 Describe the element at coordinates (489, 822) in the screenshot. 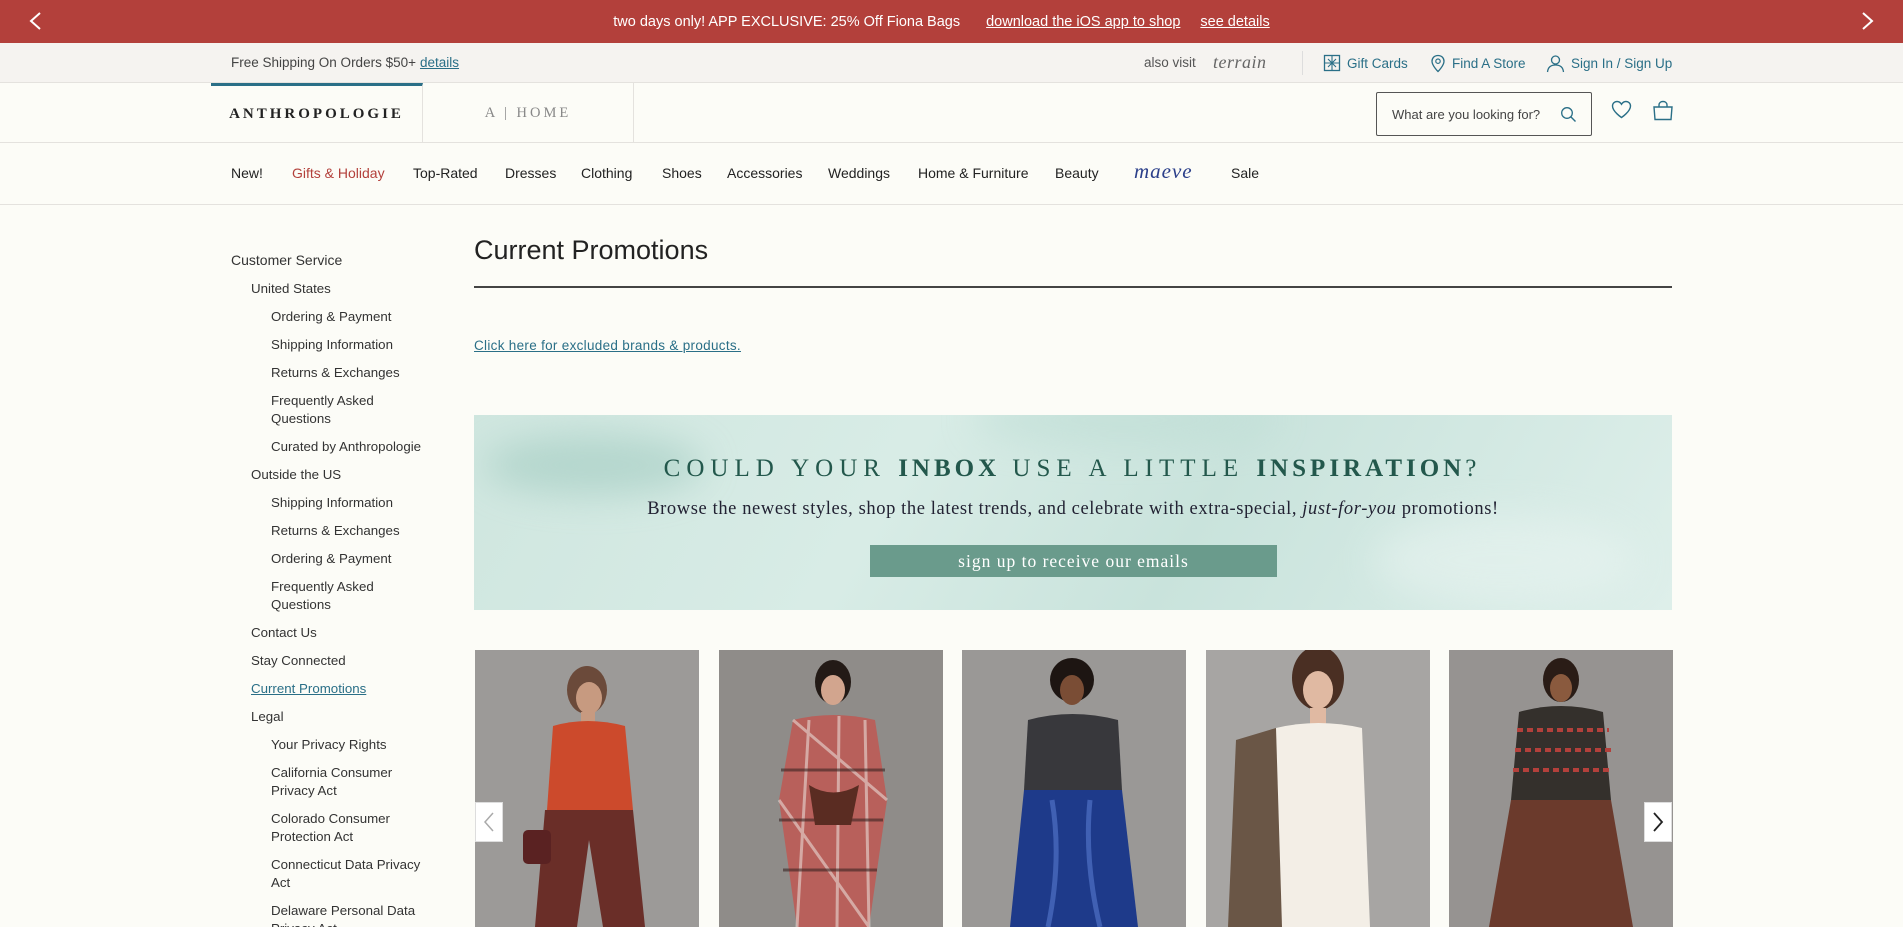

I see `carousel-prev-arrow-icon` at that location.